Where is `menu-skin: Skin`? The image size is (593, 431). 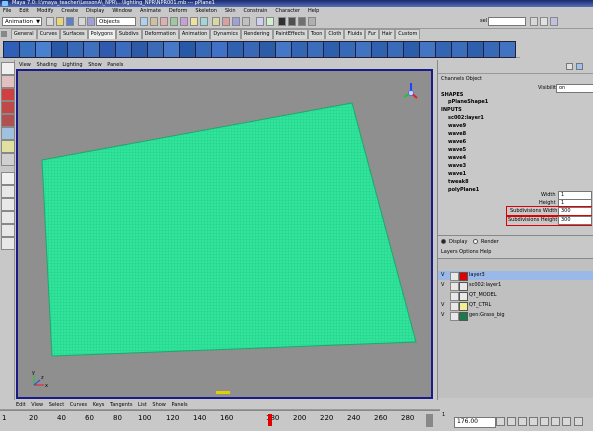
menu-skin: Skin is located at coordinates (230, 11).